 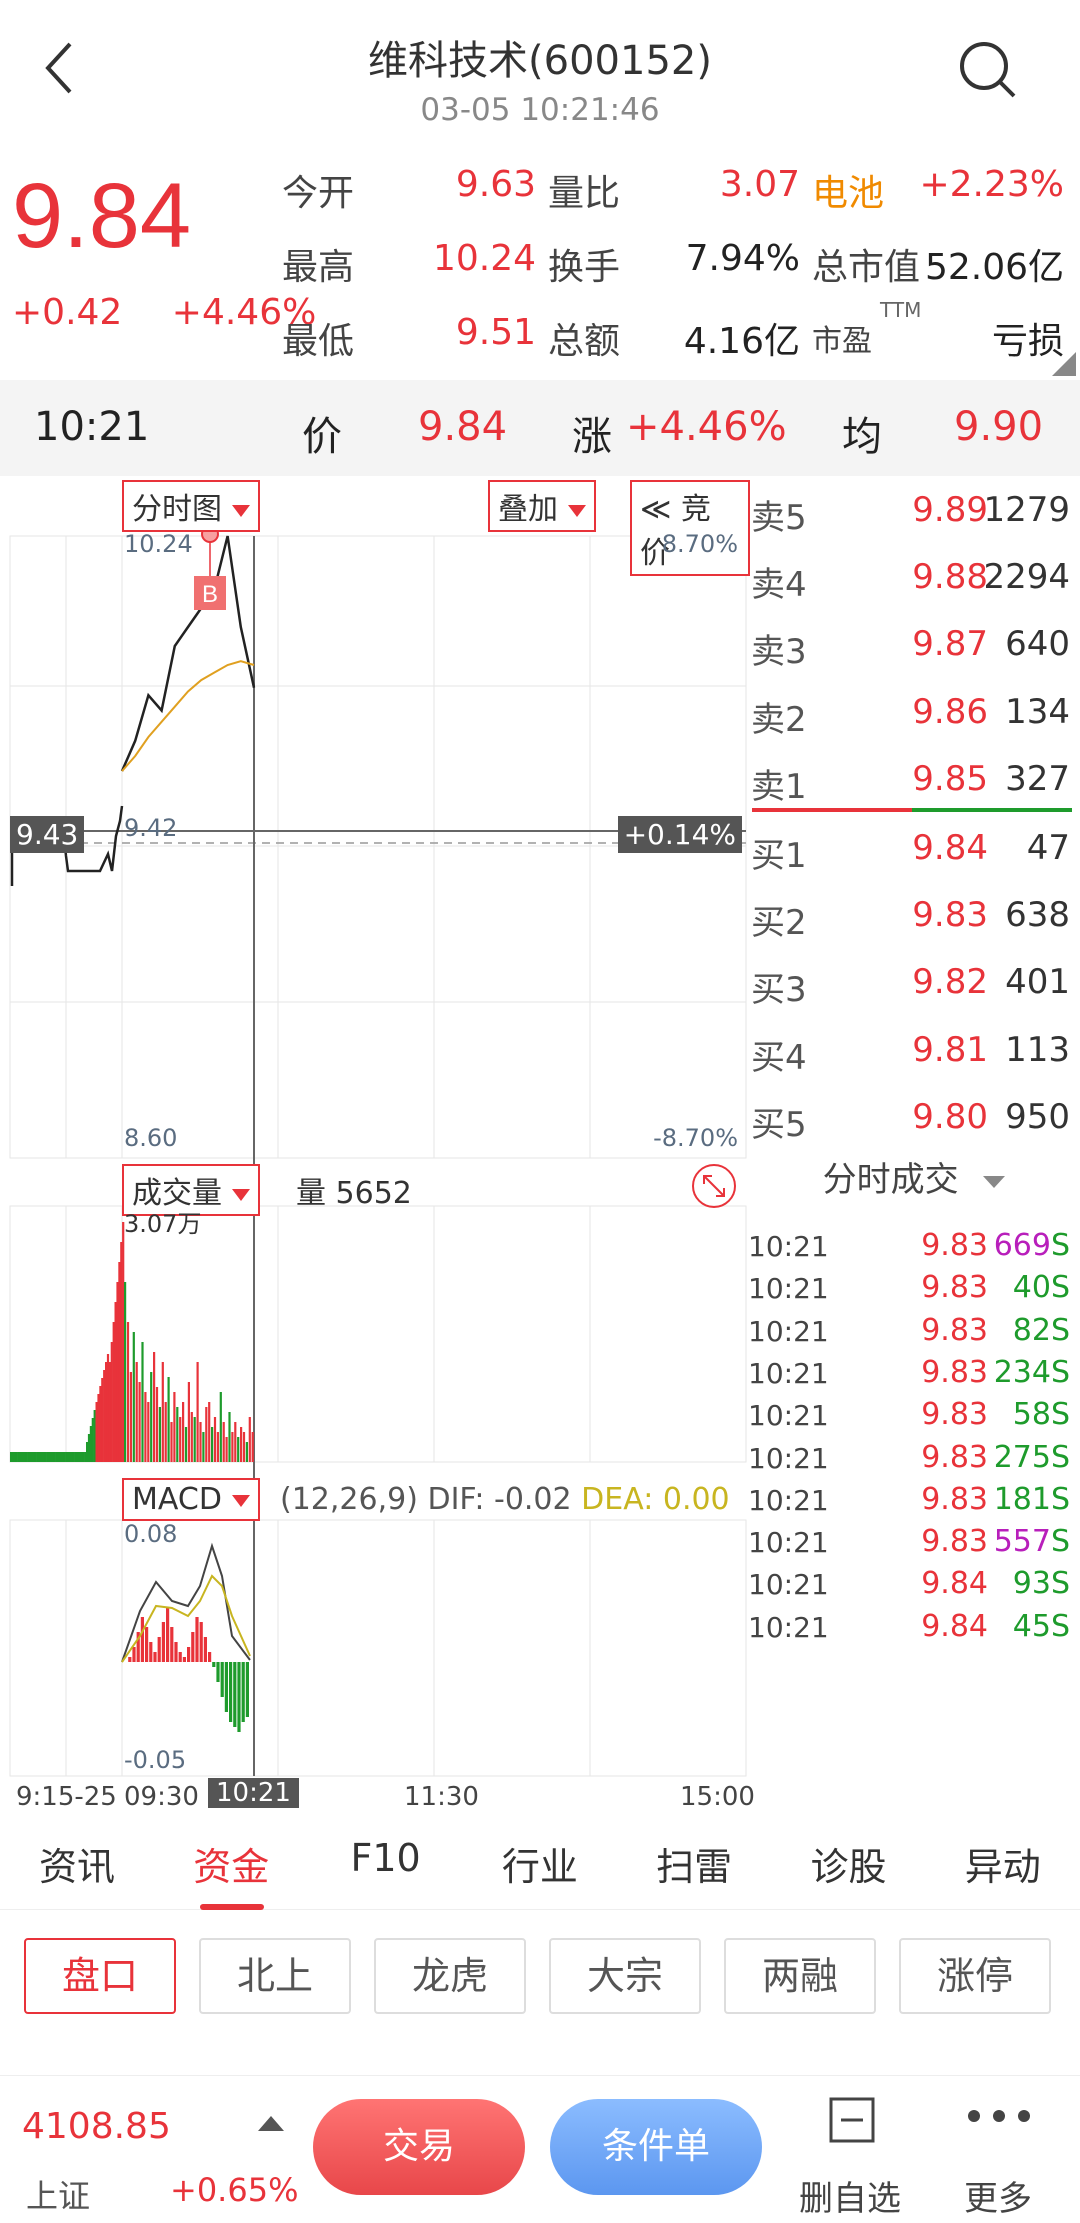 I want to click on time-label-preopen: 9:15-25, so click(x=66, y=1797).